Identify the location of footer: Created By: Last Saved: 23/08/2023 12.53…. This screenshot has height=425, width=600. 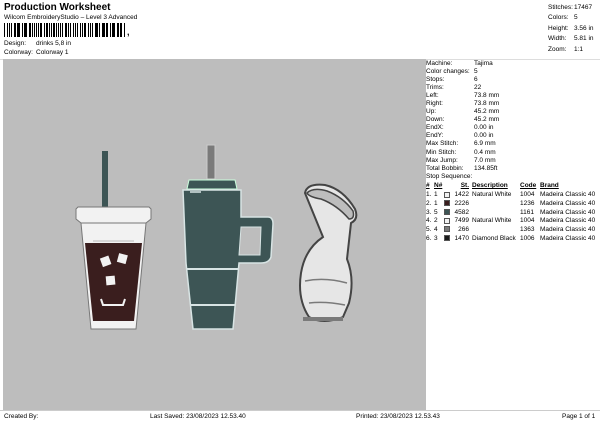
(300, 417).